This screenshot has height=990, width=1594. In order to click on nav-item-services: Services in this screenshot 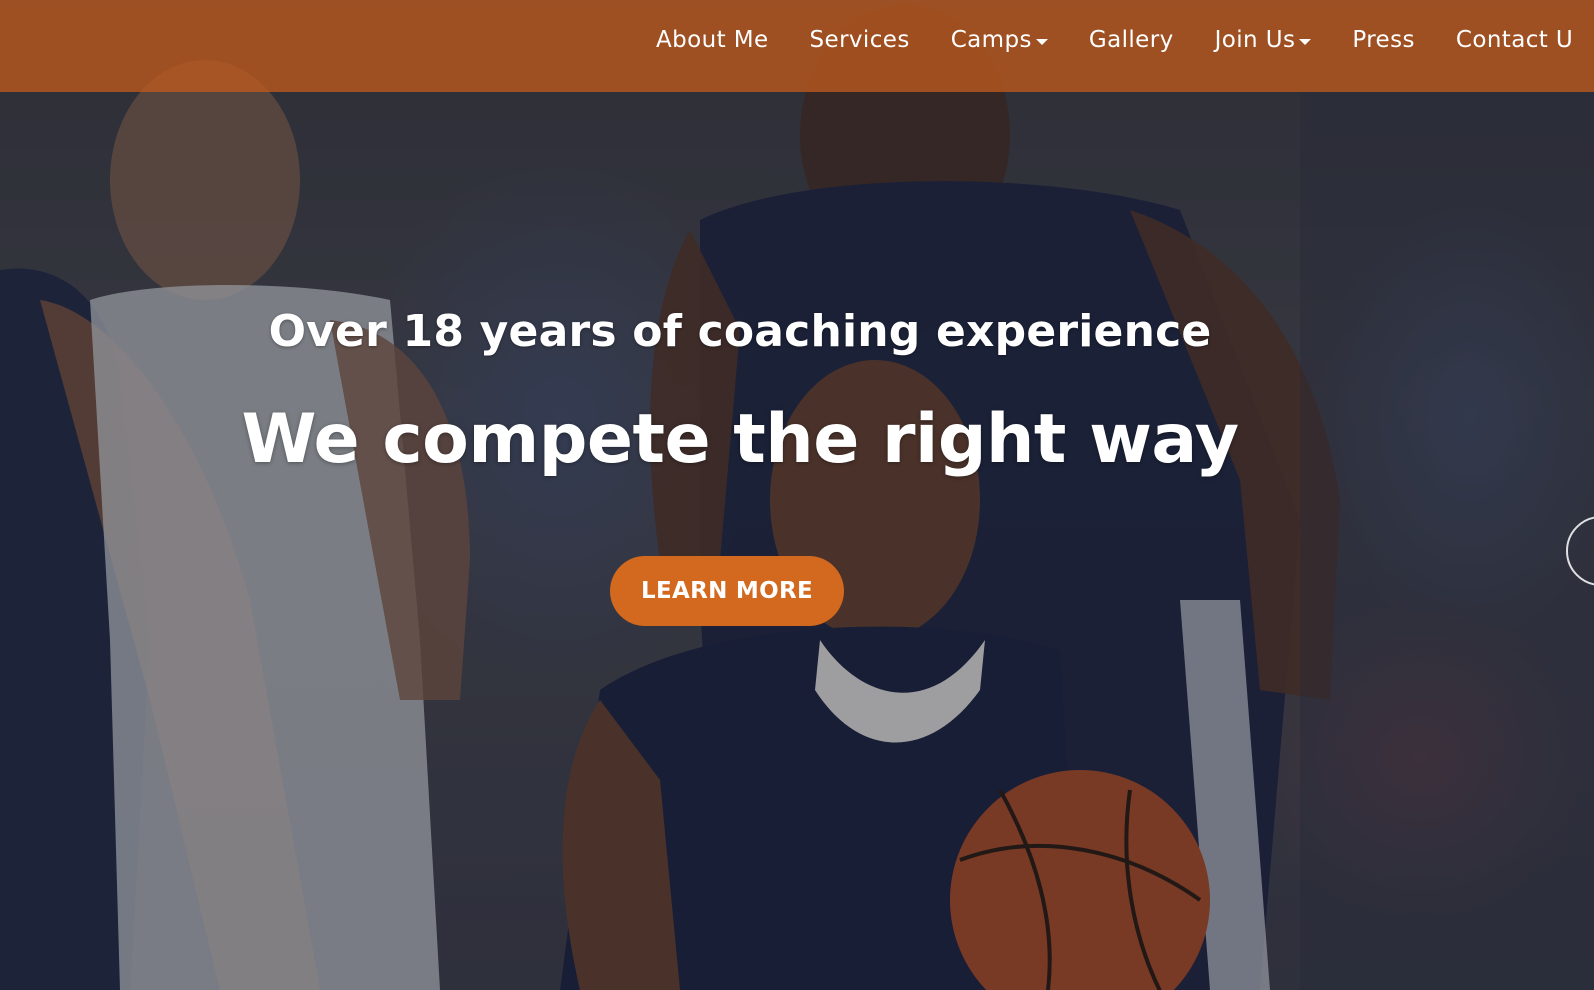, I will do `click(860, 40)`.